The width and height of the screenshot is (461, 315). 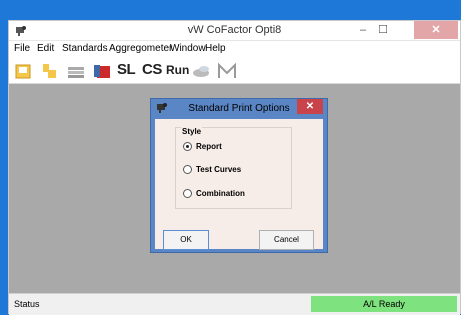 I want to click on menu-help: Help, so click(x=215, y=48).